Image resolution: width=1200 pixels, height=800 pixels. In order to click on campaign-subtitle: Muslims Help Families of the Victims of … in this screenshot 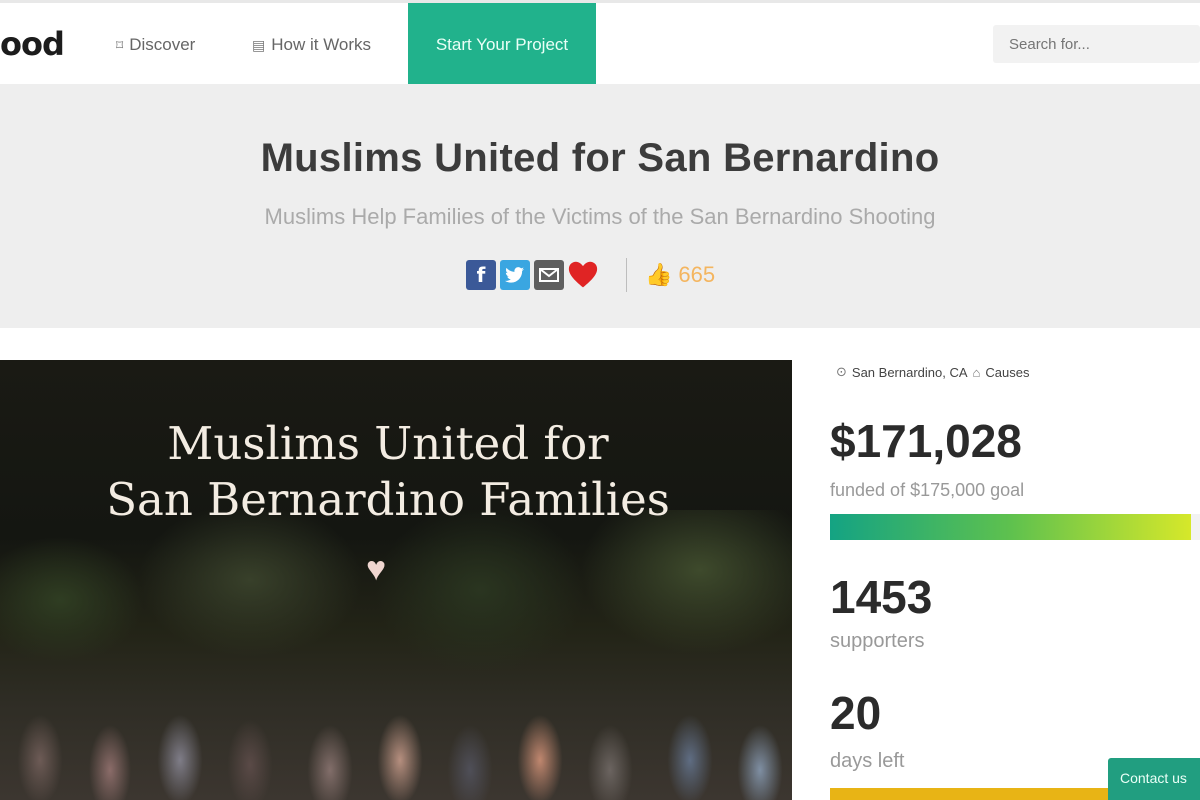, I will do `click(600, 216)`.